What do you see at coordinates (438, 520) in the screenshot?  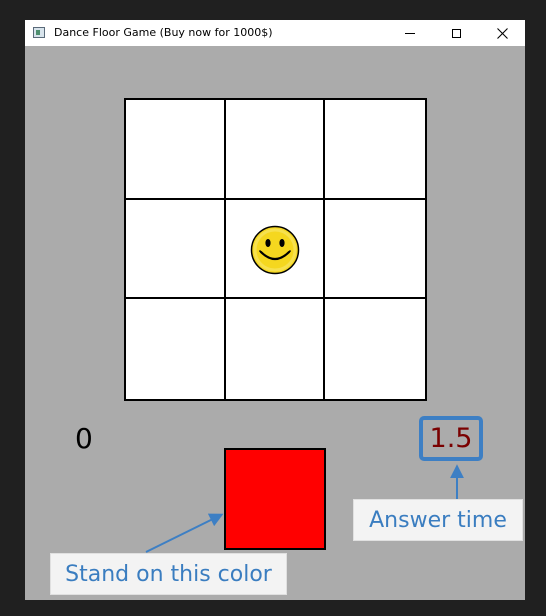 I see `answer-time-callout: Answer time` at bounding box center [438, 520].